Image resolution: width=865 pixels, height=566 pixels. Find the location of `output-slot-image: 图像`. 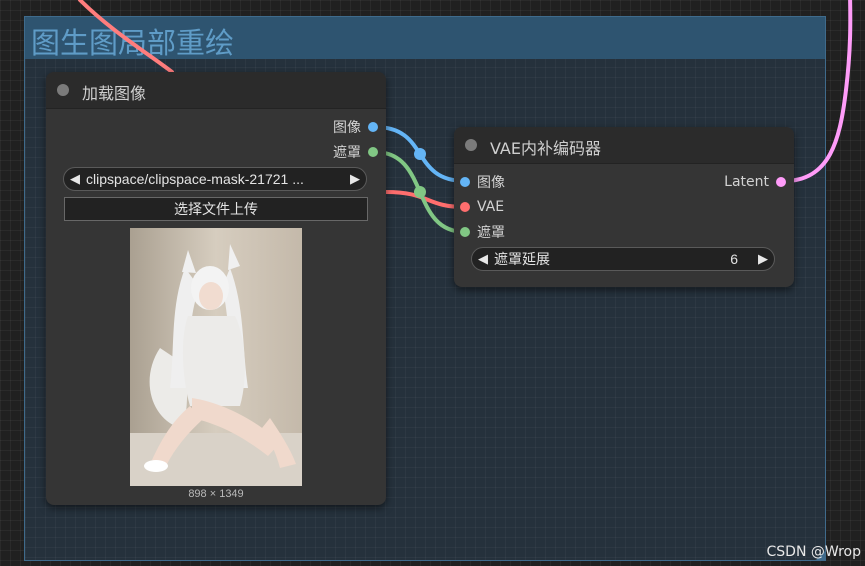

output-slot-image: 图像 is located at coordinates (355, 127).